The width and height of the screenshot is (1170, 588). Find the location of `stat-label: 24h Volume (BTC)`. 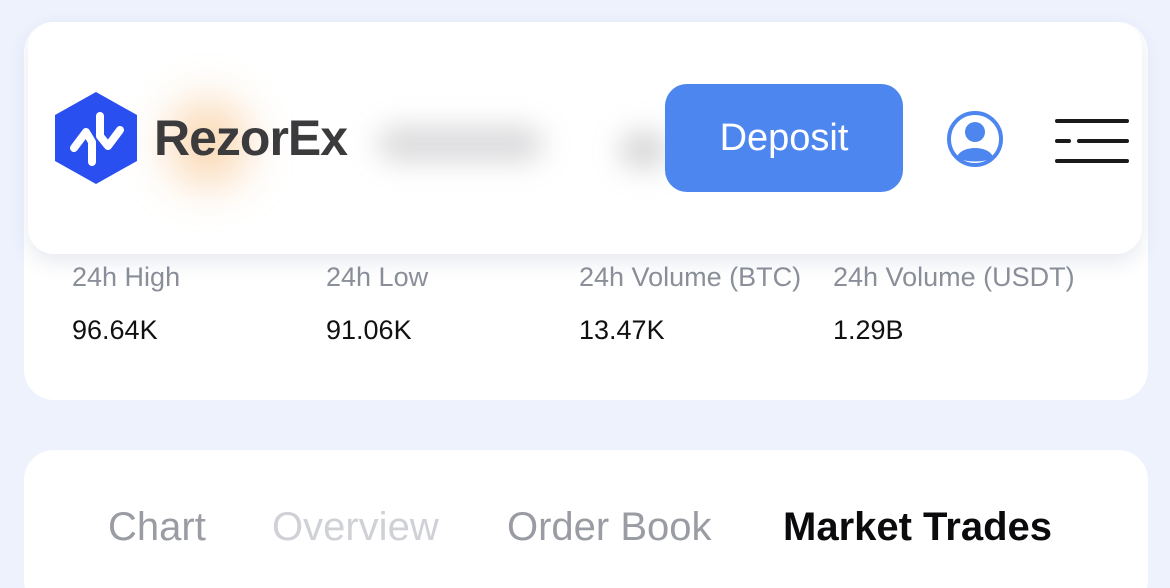

stat-label: 24h Volume (BTC) is located at coordinates (690, 277).